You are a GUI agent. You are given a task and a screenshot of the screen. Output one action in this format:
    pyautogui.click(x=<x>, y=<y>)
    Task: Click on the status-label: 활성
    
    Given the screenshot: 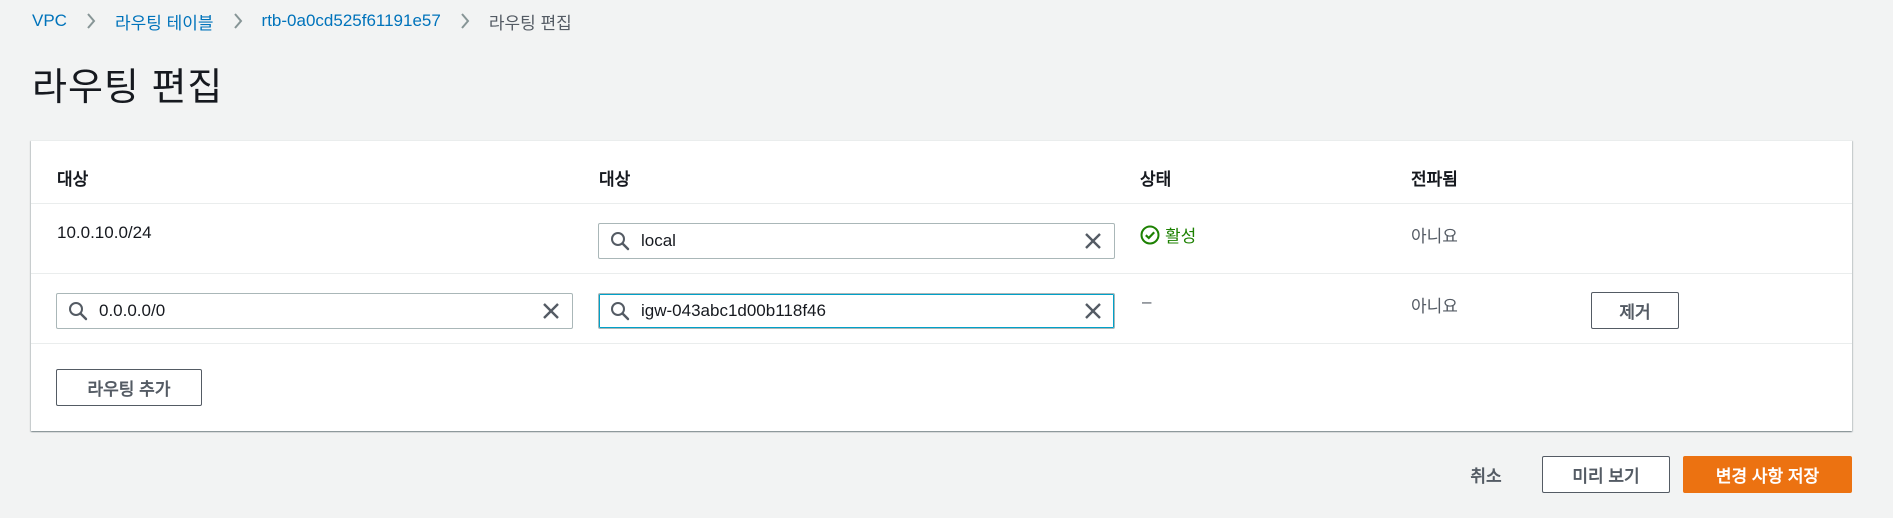 What is the action you would take?
    pyautogui.click(x=1181, y=236)
    